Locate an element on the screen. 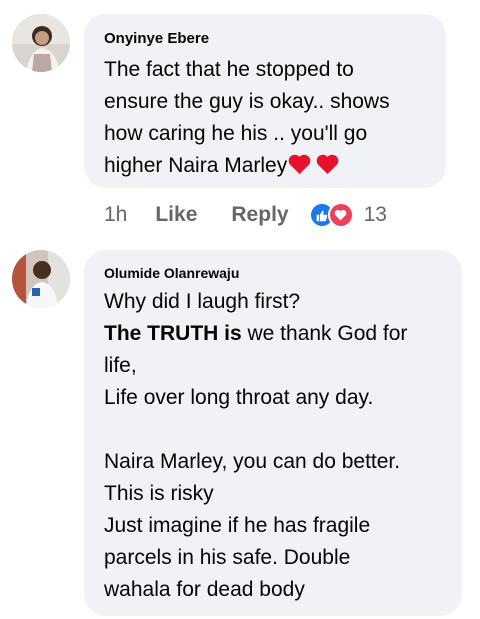  comment-author: Olumide Olanrewaju is located at coordinates (171, 273).